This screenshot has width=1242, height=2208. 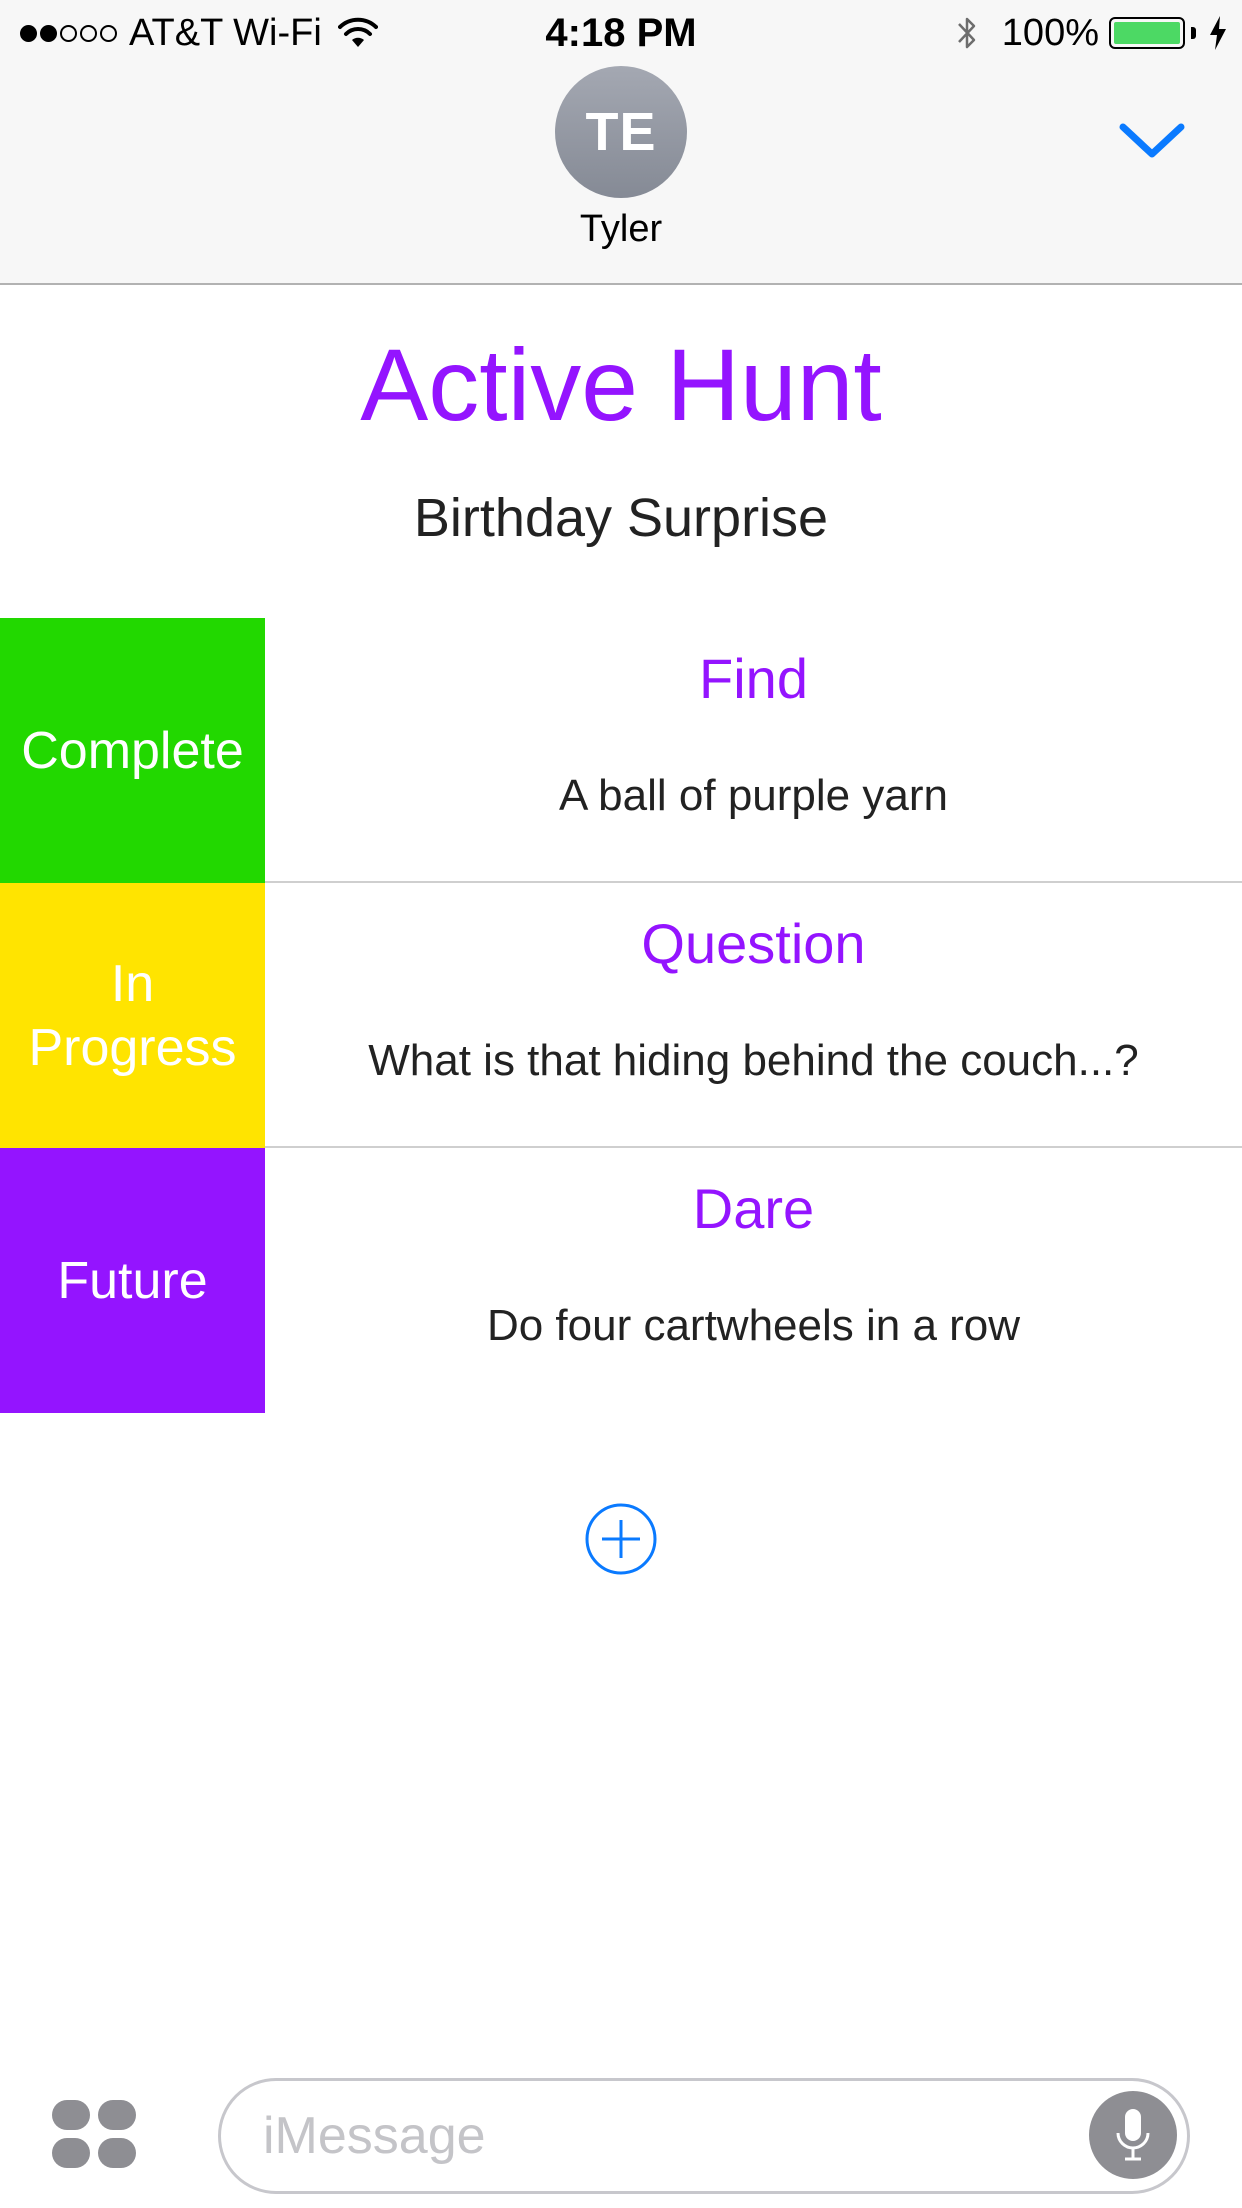 I want to click on task-description: Do four cartwheels in a row, so click(x=753, y=1325).